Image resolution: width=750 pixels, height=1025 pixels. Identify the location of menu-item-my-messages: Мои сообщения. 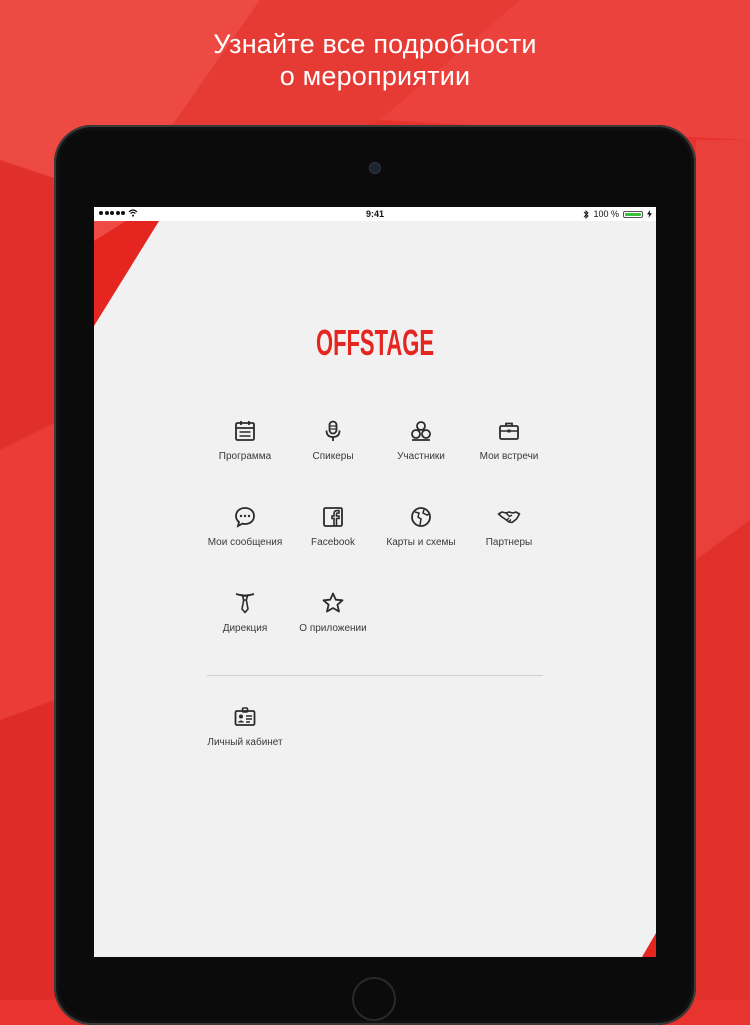
(245, 526).